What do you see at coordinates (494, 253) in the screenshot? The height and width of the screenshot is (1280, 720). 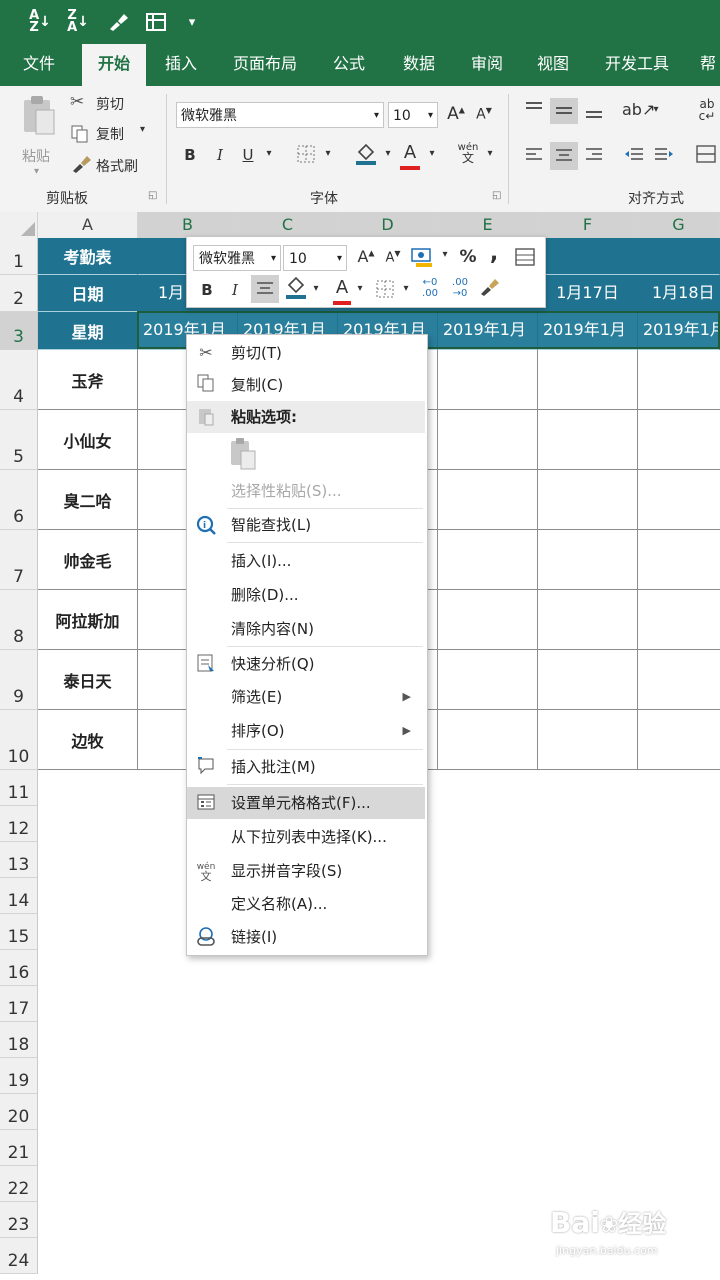 I see `mini-comma-button: ,` at bounding box center [494, 253].